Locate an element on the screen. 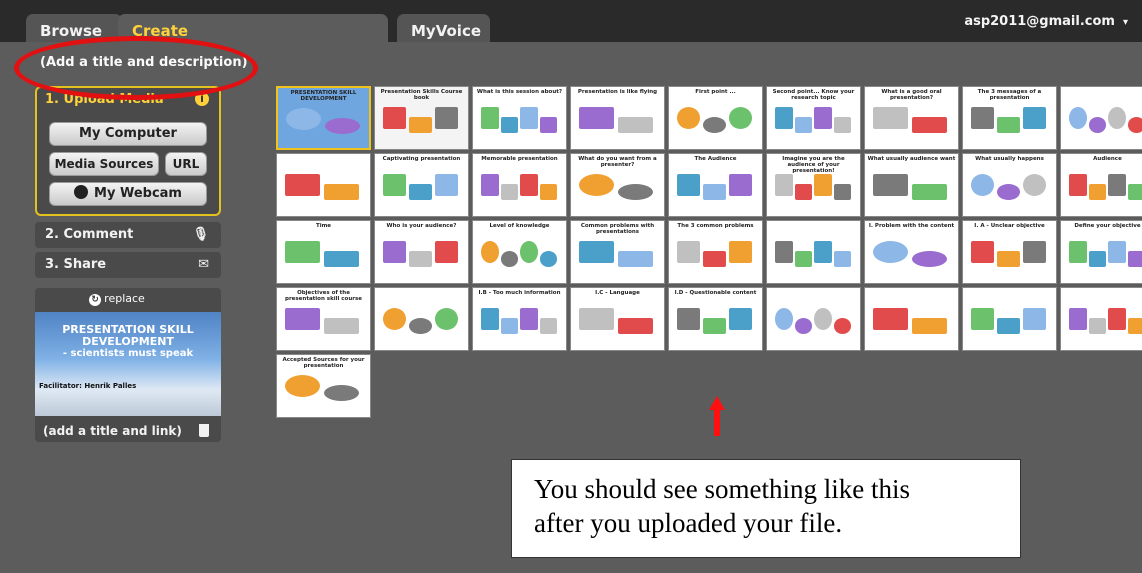  slide-thumbnail: I.D - Questionable content is located at coordinates (715, 319).